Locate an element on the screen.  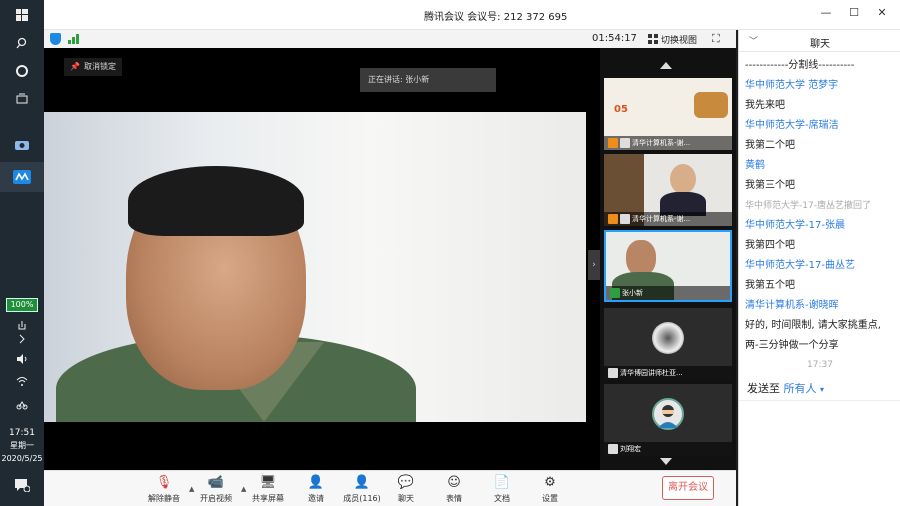
mic-active-icon is located at coordinates (615, 293).